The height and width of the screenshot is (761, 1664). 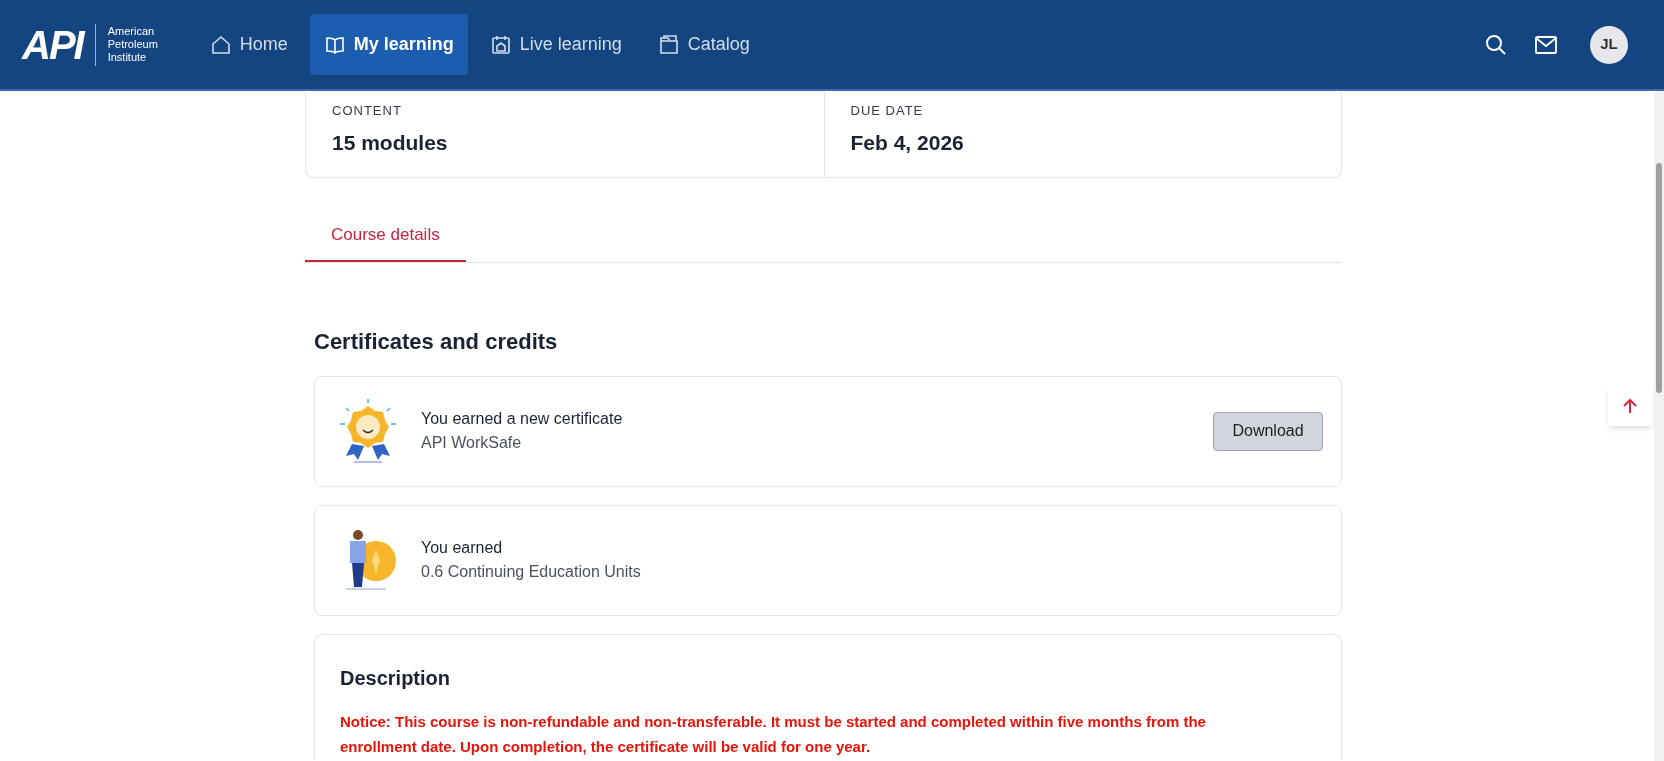 What do you see at coordinates (1546, 44) in the screenshot?
I see `mail-icon` at bounding box center [1546, 44].